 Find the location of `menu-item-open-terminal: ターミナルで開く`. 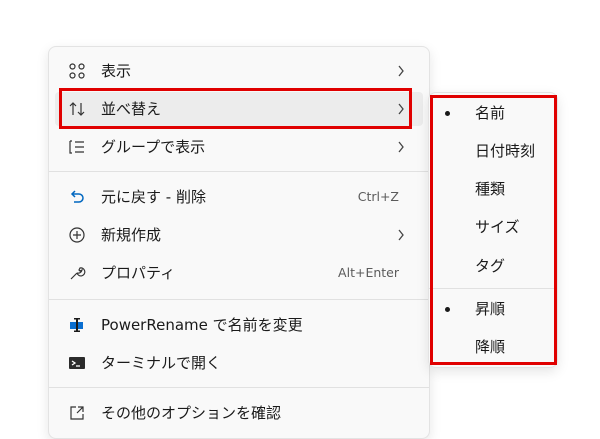

menu-item-open-terminal: ターミナルで開く is located at coordinates (239, 363).